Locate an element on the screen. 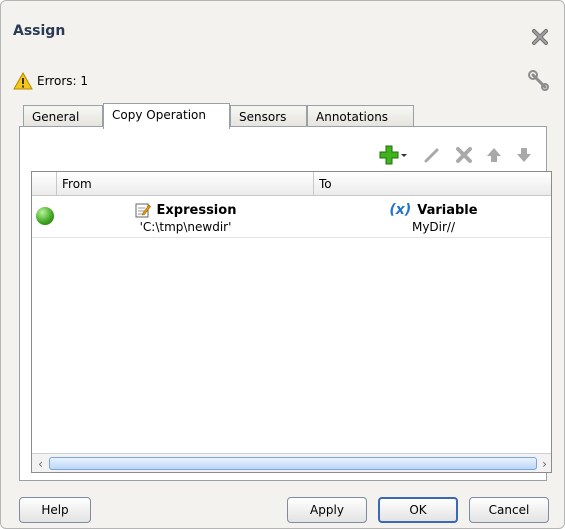 The width and height of the screenshot is (565, 529). scrollbar-thumb is located at coordinates (293, 463).